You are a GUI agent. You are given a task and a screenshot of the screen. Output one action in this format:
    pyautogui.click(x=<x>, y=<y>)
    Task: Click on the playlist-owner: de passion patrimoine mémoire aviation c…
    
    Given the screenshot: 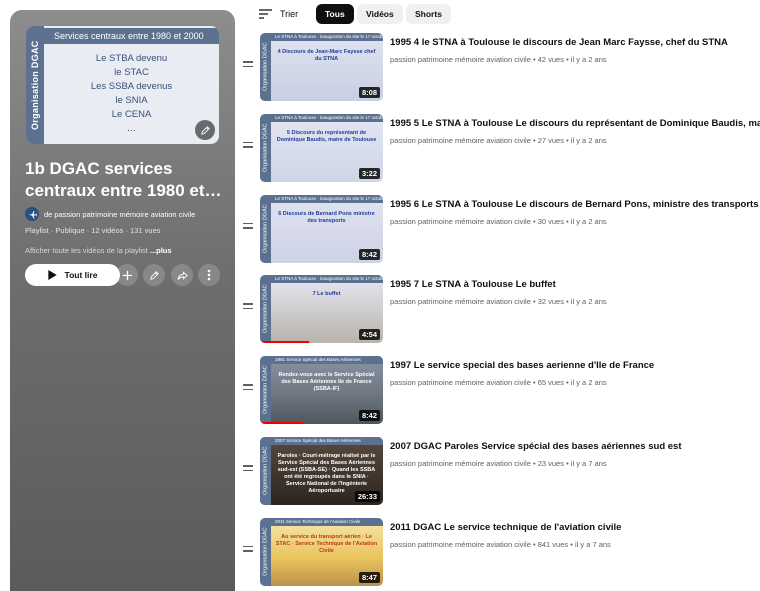 What is the action you would take?
    pyautogui.click(x=110, y=214)
    